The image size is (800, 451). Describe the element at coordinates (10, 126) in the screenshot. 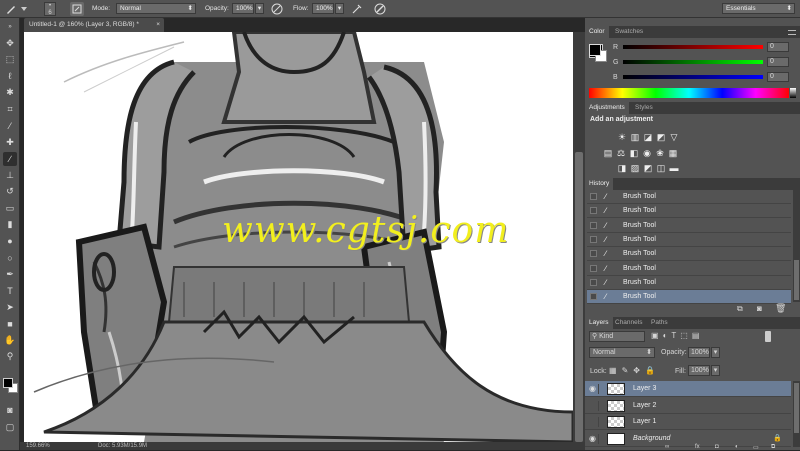

I see `eyedropper-tool-icon: ⁄` at that location.